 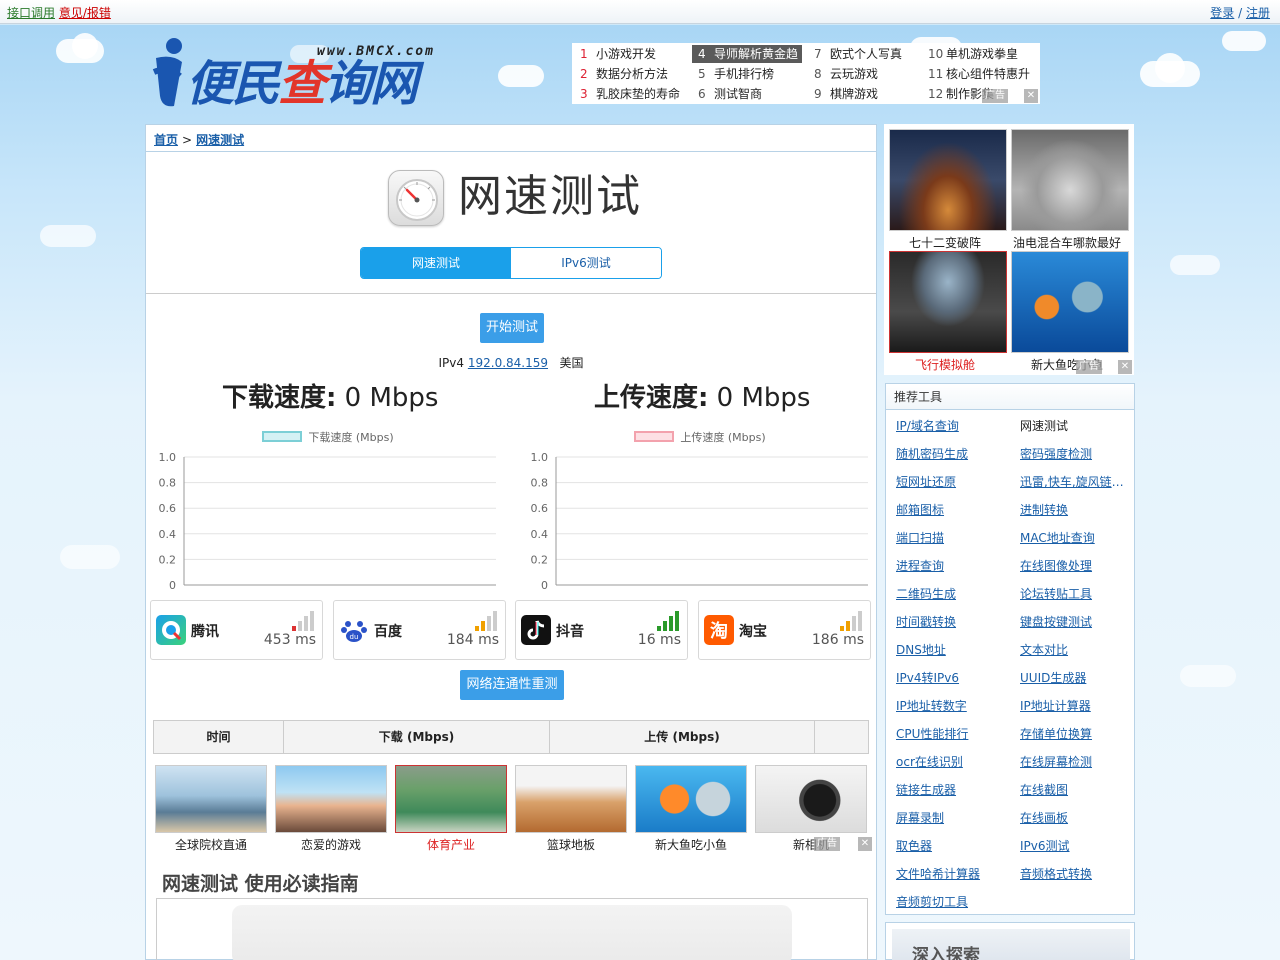 I want to click on hot-item: 12 制作影集, so click(x=980, y=94).